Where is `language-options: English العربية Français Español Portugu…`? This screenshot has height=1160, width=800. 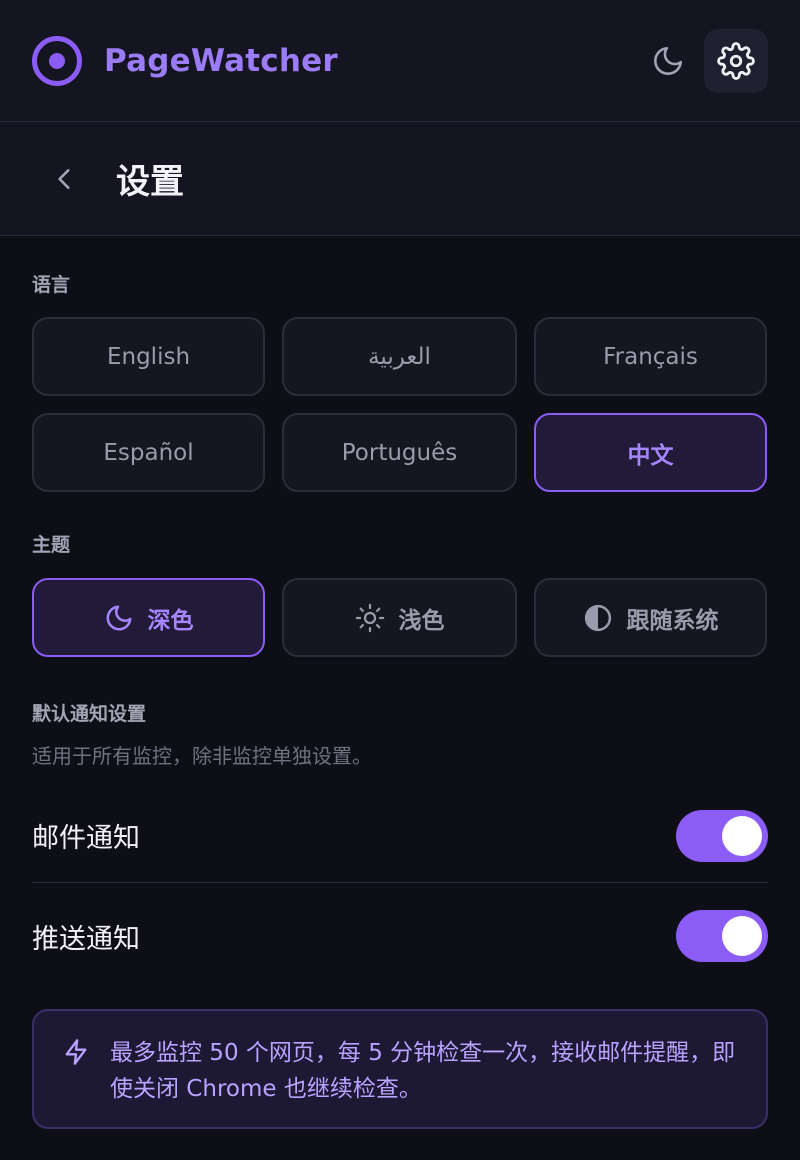
language-options: English العربية Français Español Portugu… is located at coordinates (400, 404).